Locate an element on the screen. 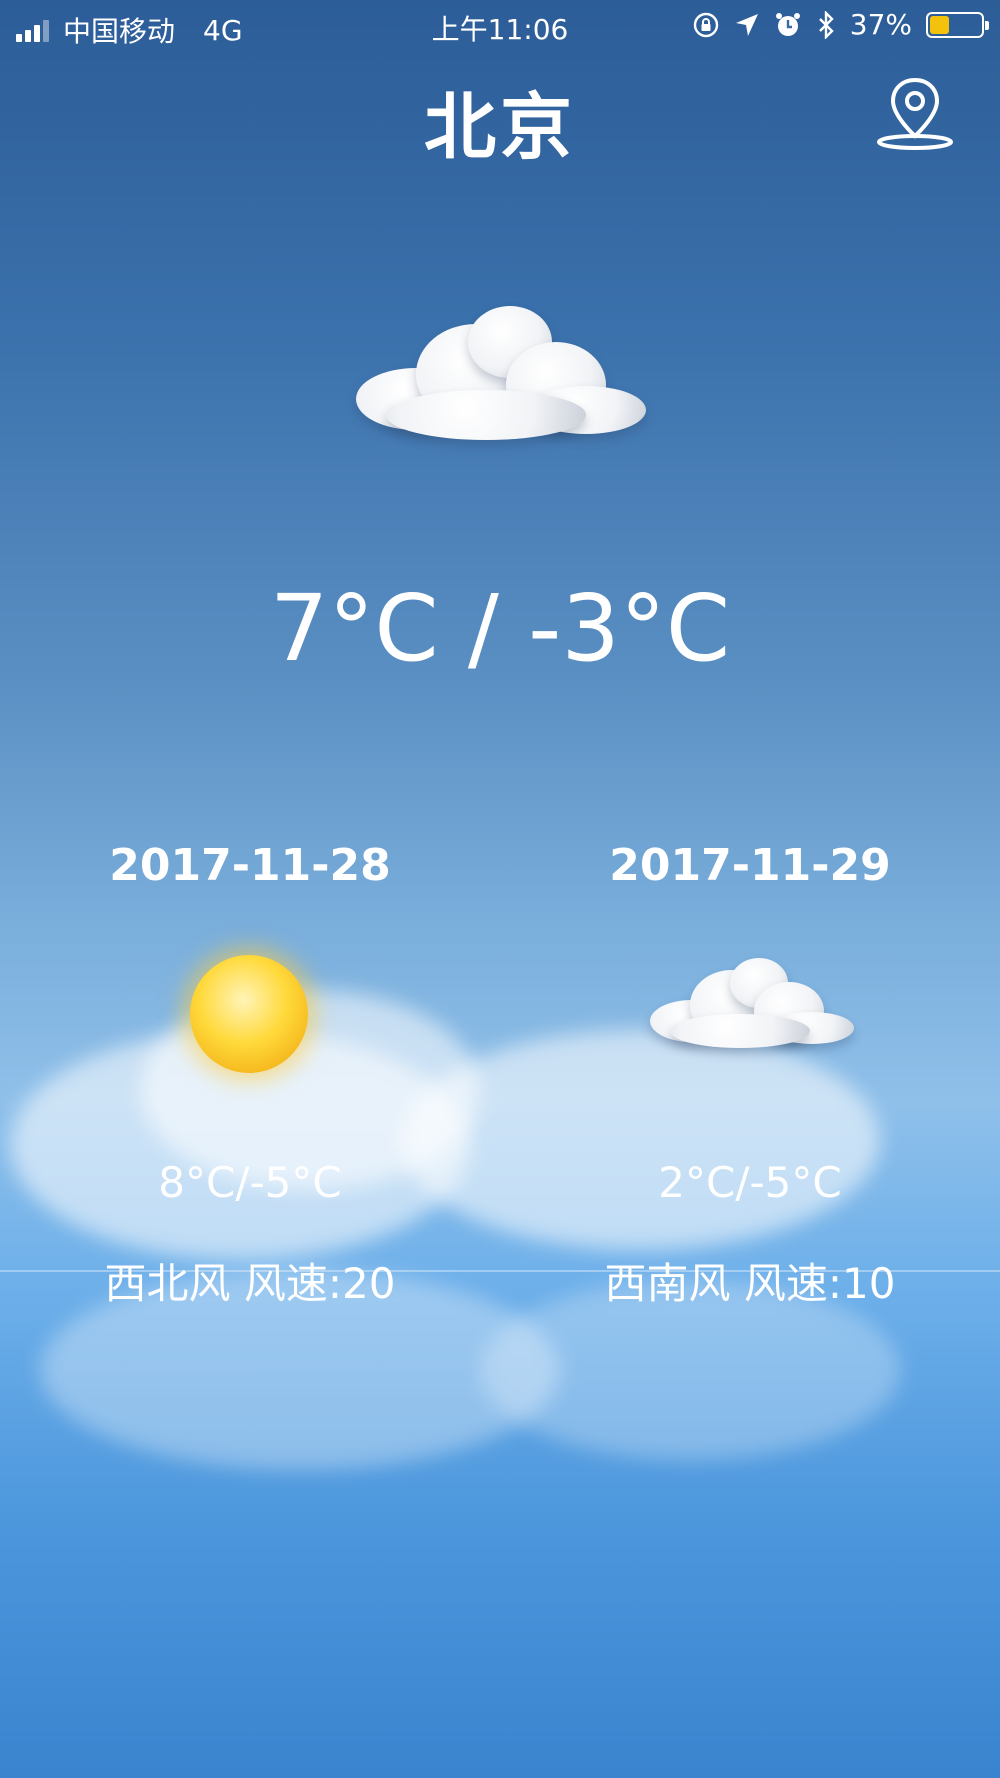  cloudy-icon is located at coordinates (752, 1008).